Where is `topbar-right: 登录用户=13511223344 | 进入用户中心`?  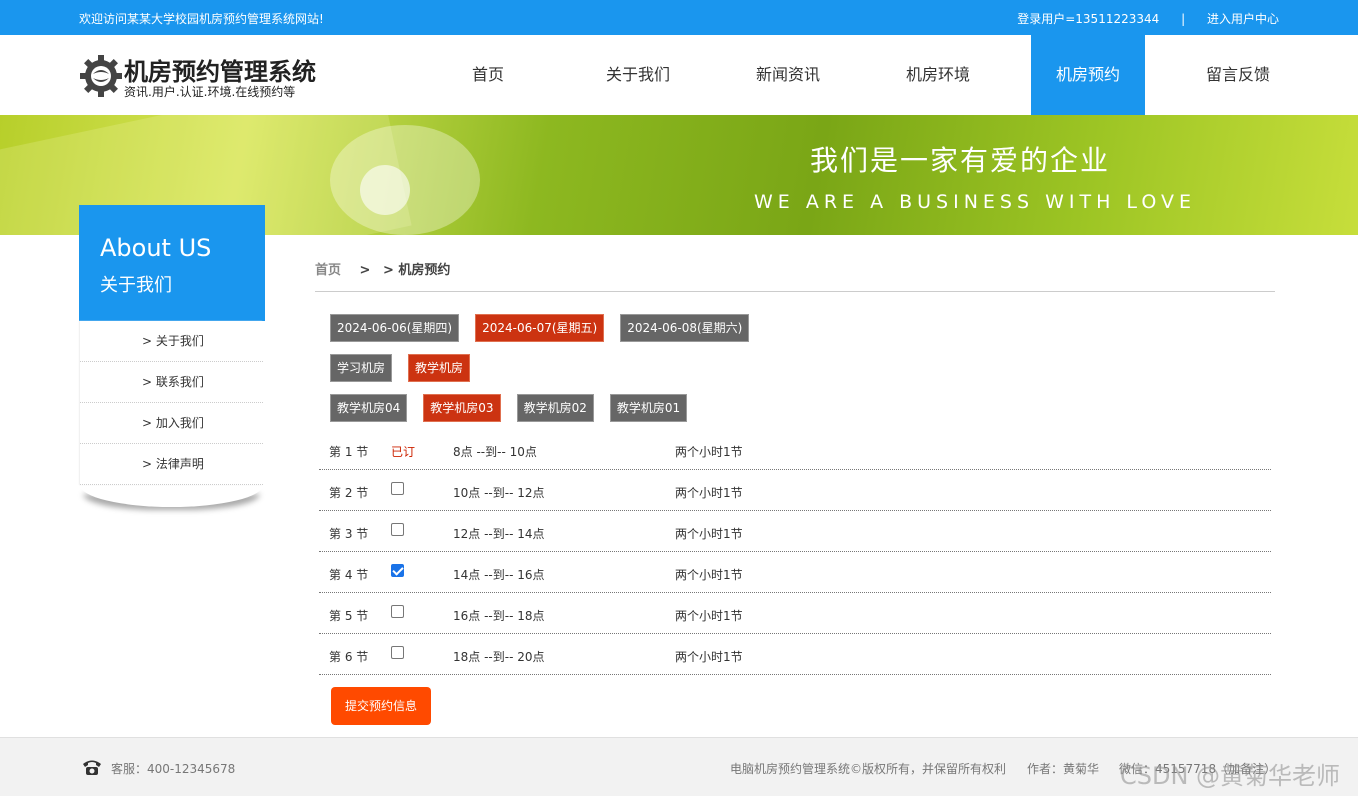
topbar-right: 登录用户=13511223344 | 进入用户中心 is located at coordinates (1148, 18).